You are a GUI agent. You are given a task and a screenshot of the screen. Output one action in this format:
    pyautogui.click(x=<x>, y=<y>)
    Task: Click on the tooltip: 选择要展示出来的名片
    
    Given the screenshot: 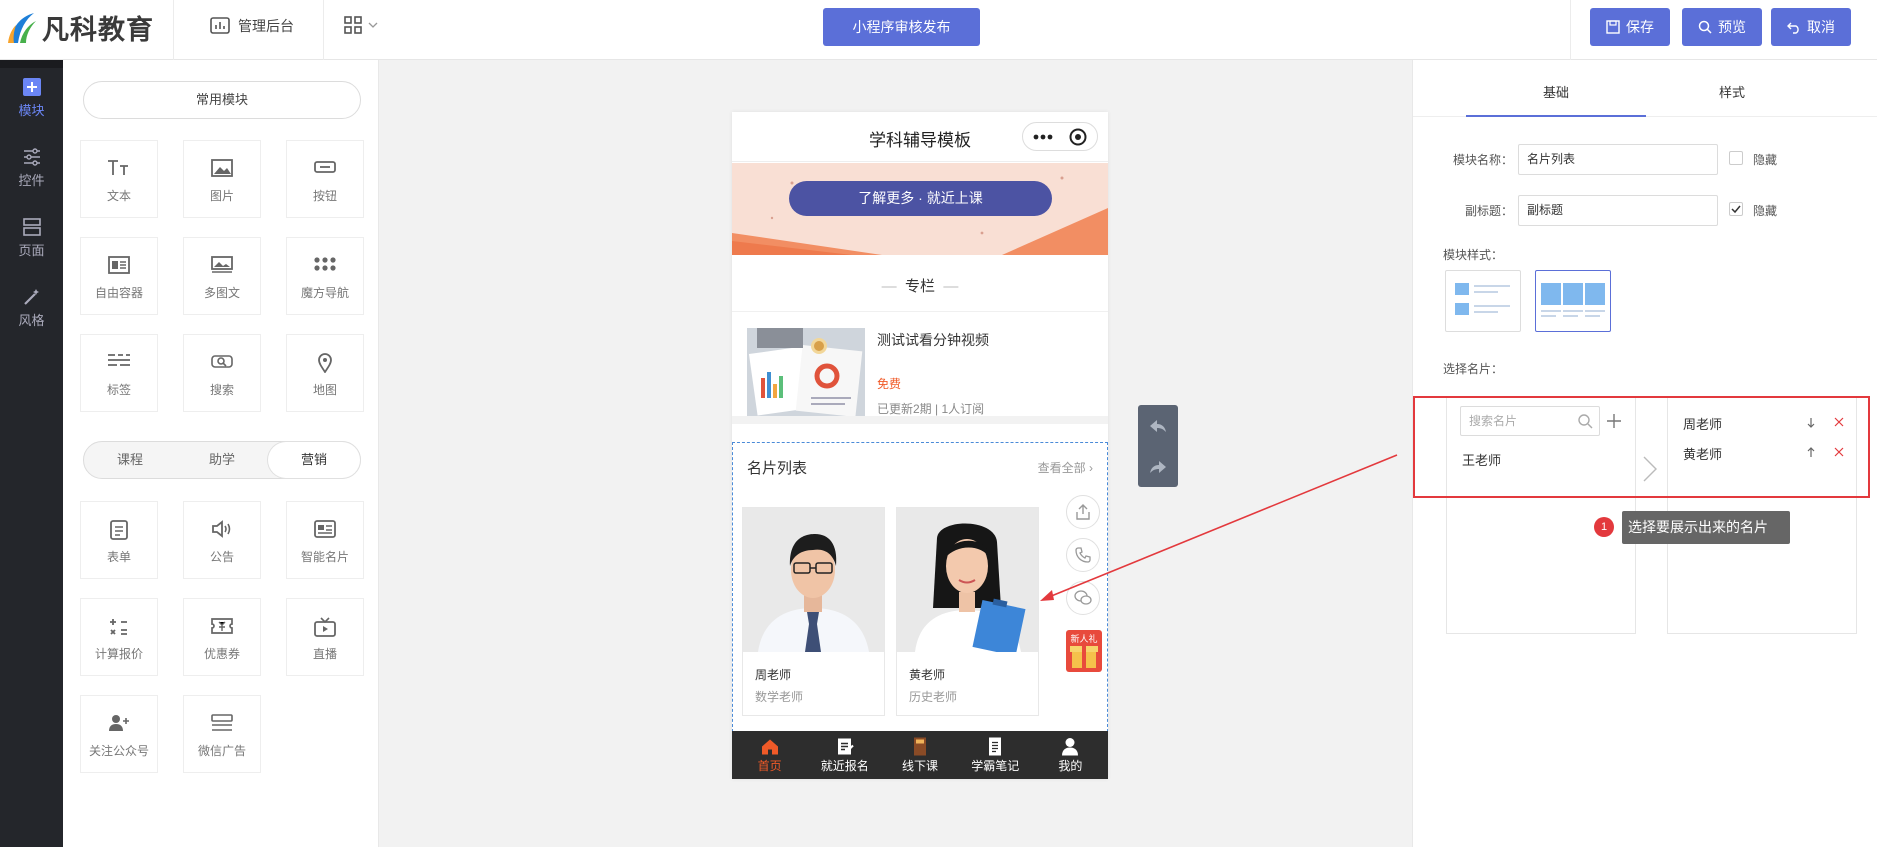 What is the action you would take?
    pyautogui.click(x=1706, y=527)
    